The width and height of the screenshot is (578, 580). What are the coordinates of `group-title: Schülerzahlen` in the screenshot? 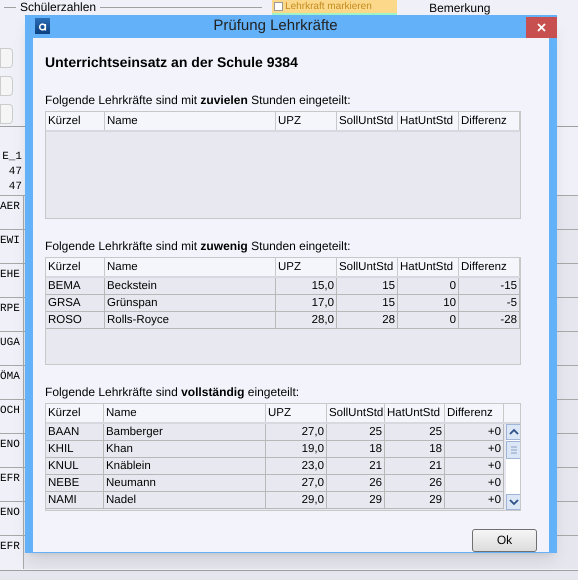 It's located at (58, 7).